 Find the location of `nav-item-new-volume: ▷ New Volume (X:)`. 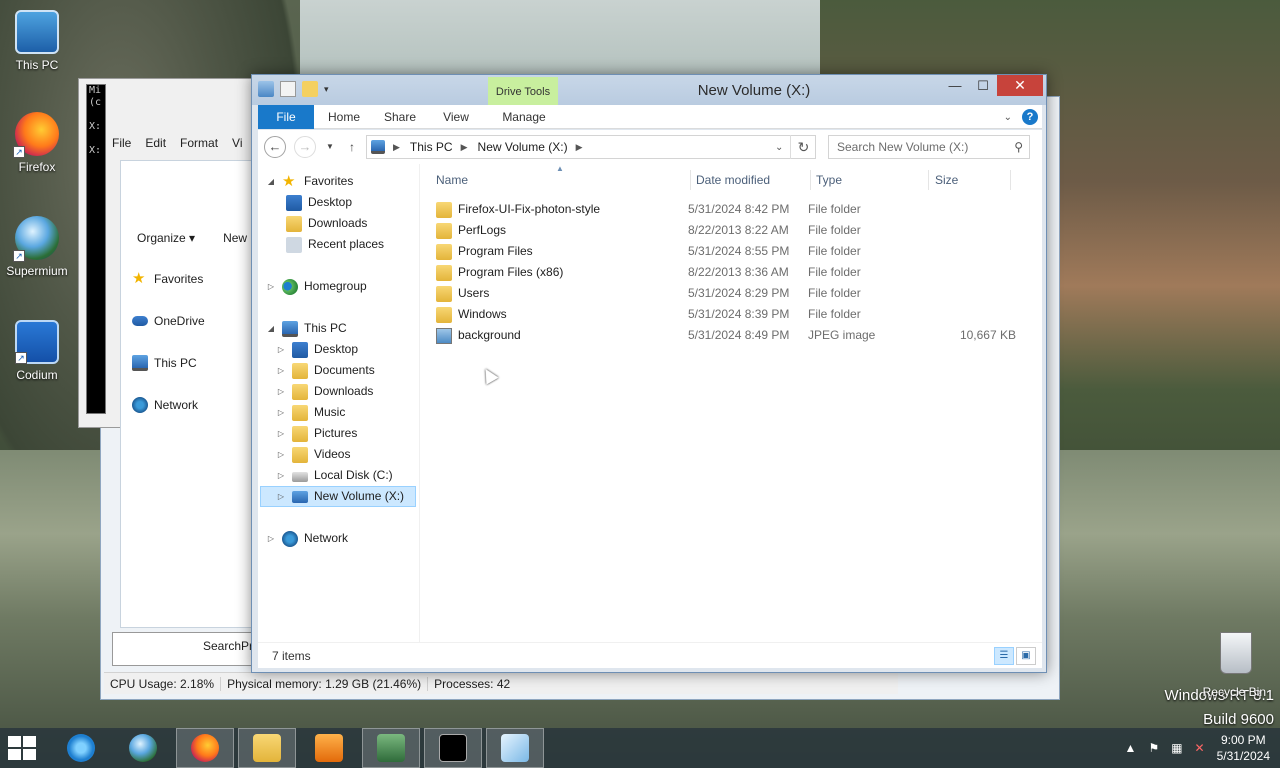

nav-item-new-volume: ▷ New Volume (X:) is located at coordinates (338, 496).